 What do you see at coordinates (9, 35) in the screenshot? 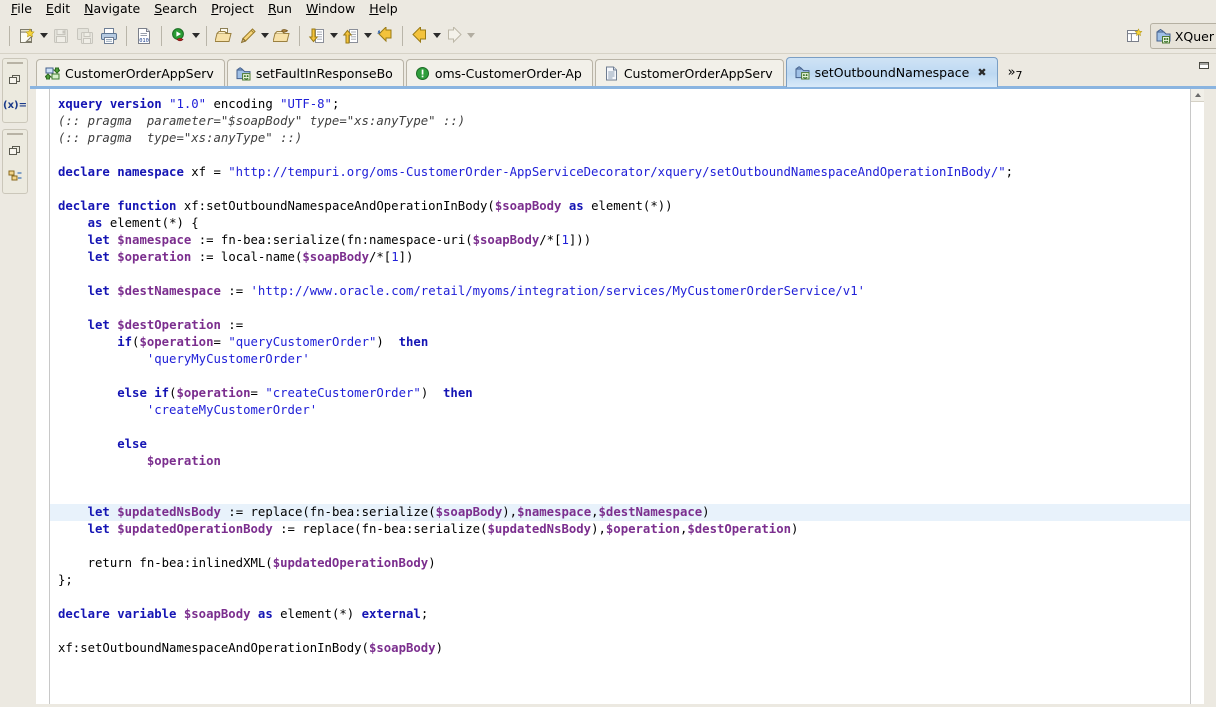
I see `toolbar-separator` at bounding box center [9, 35].